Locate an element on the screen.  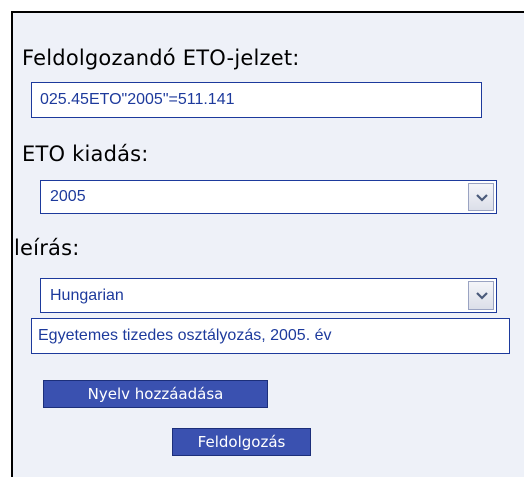
eto-input is located at coordinates (256, 100).